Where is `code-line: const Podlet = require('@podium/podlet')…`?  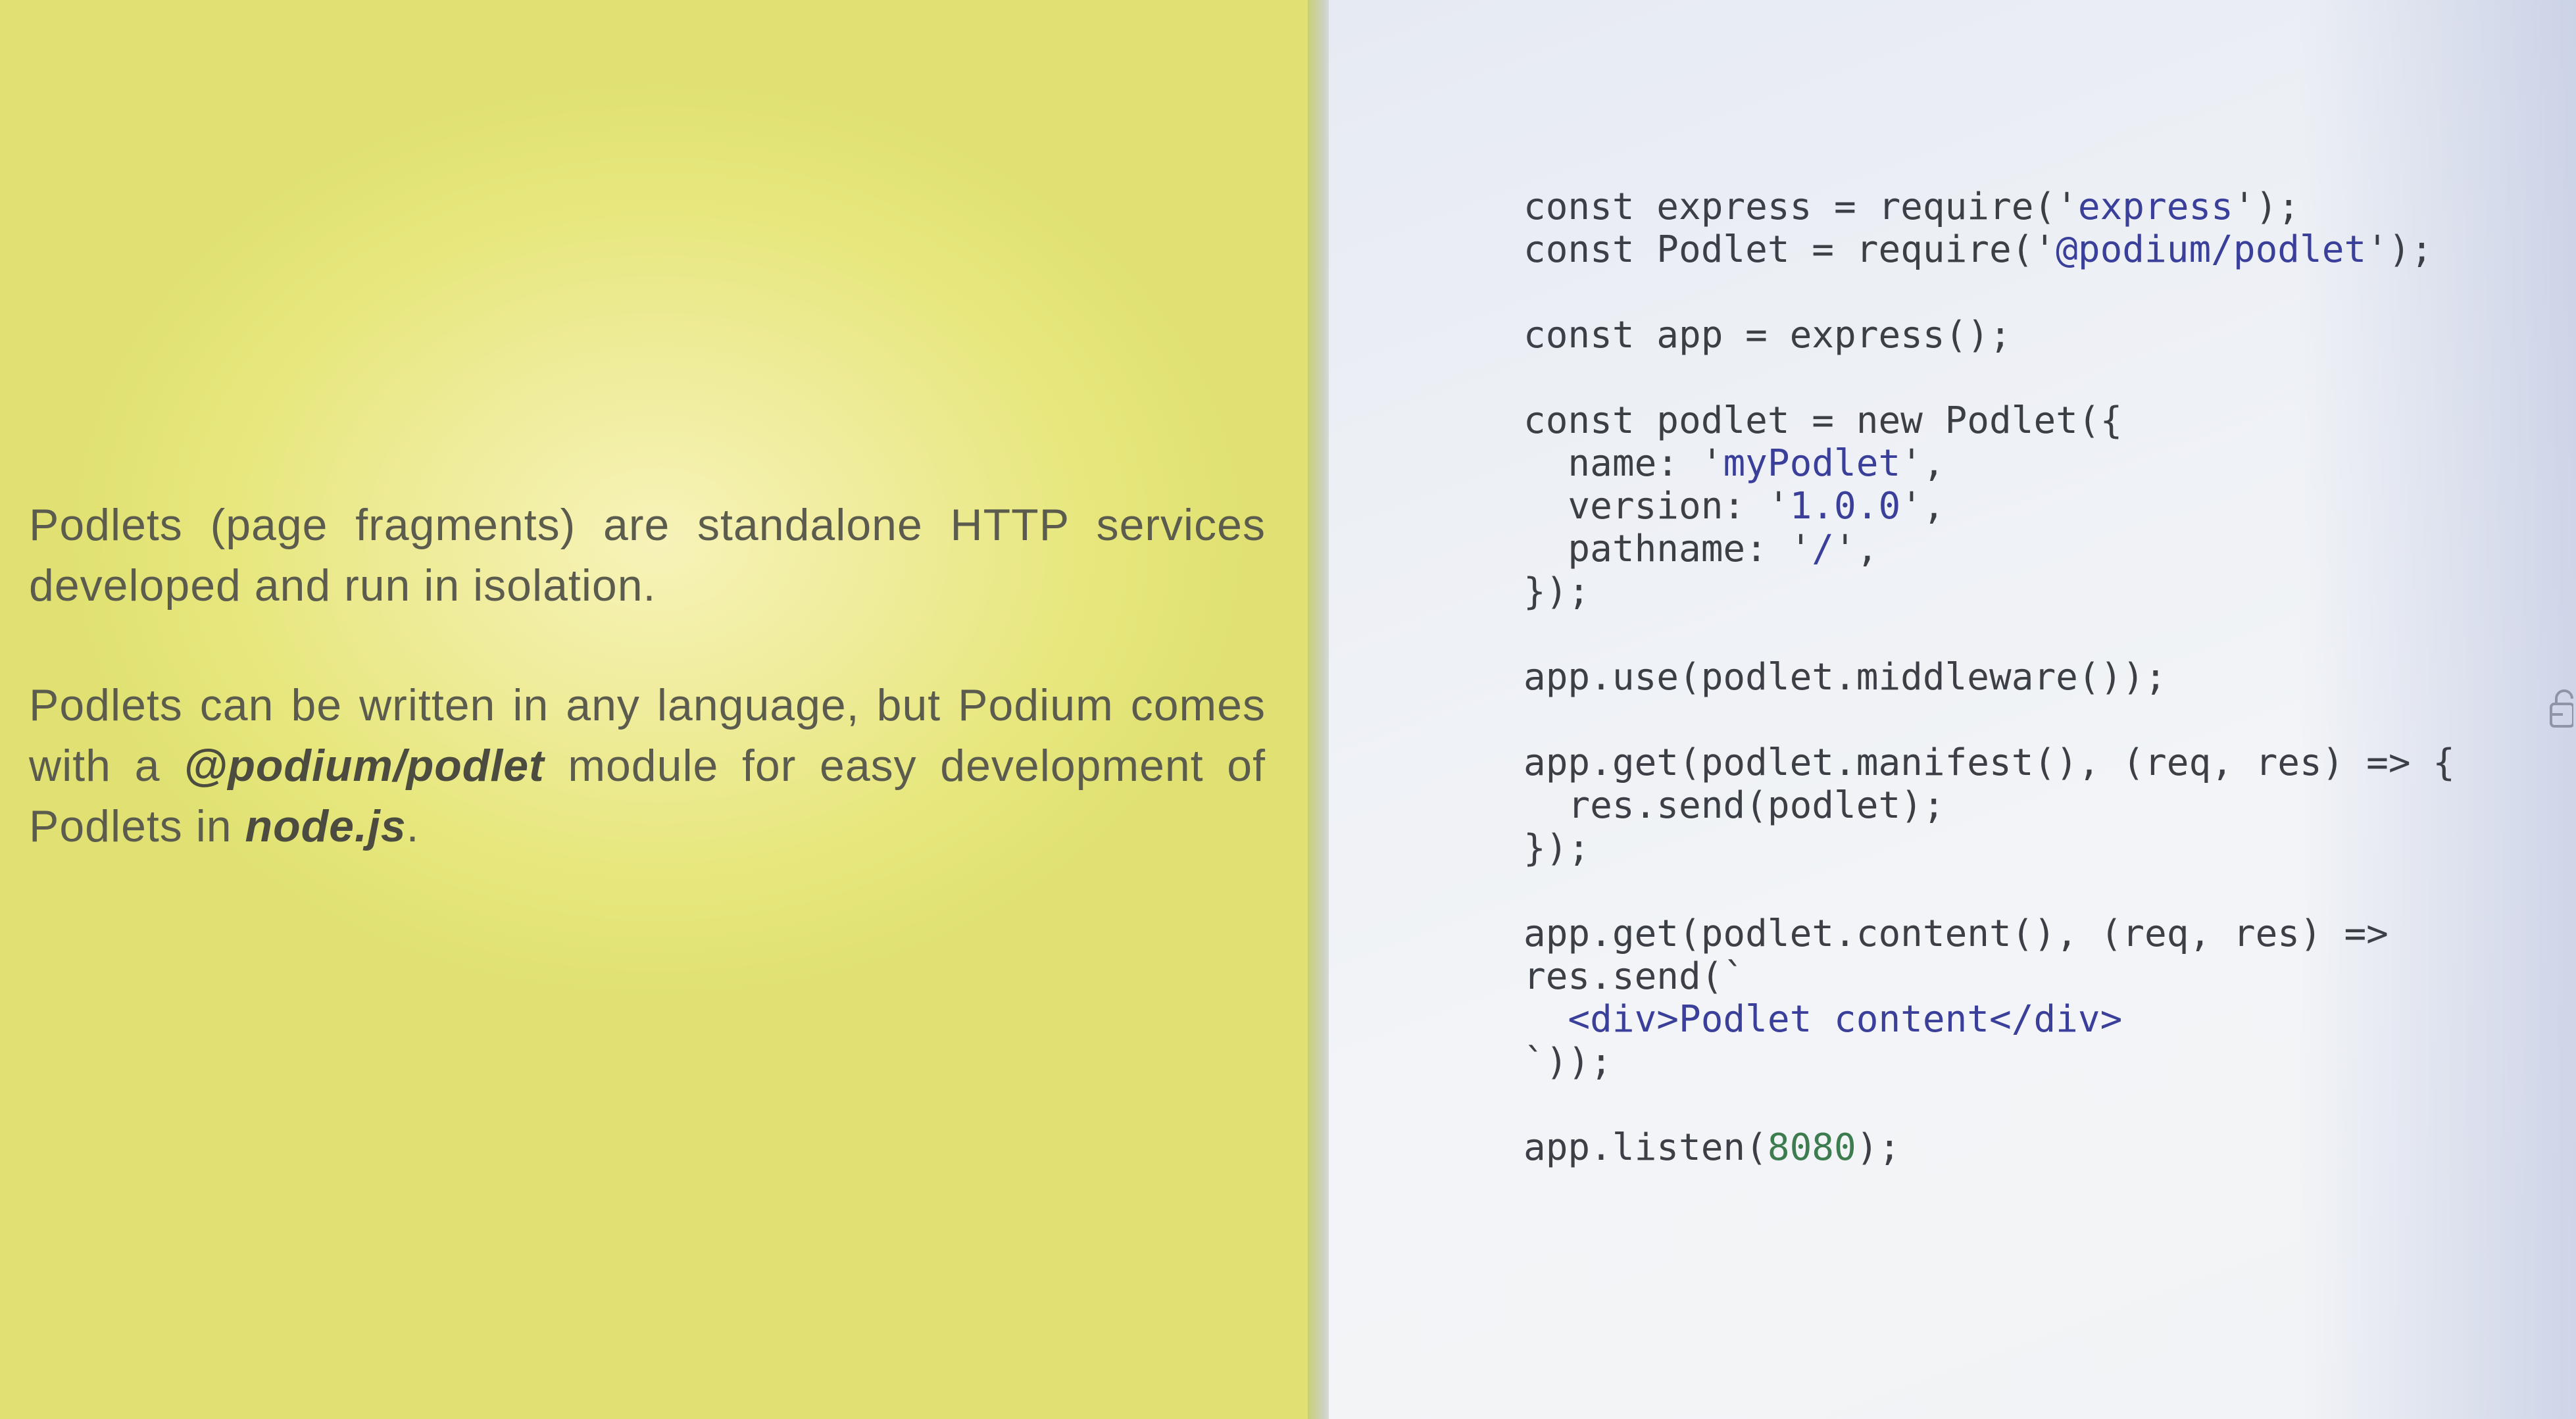 code-line: const Podlet = require('@podium/podlet')… is located at coordinates (1989, 249).